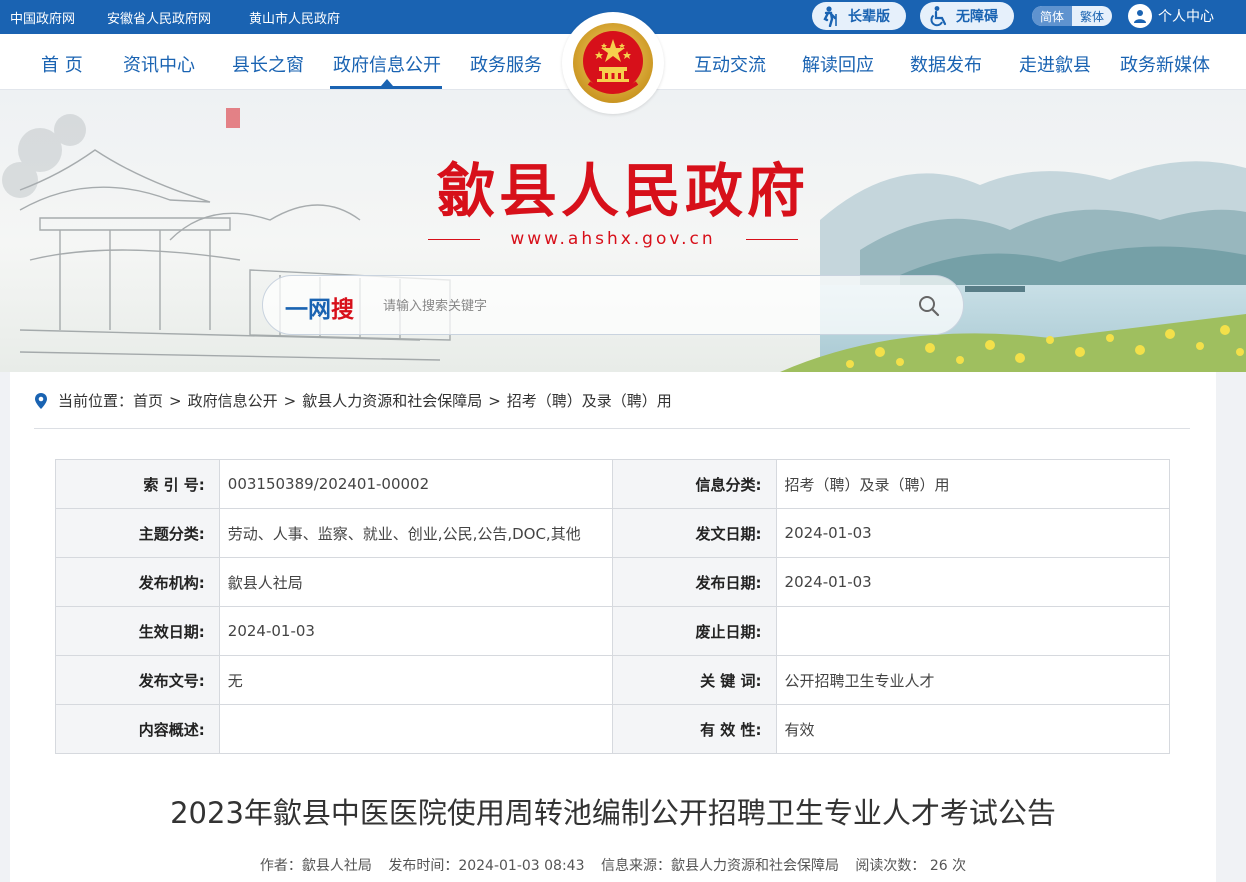  I want to click on info-category-label: 信息分类:, so click(694, 484).